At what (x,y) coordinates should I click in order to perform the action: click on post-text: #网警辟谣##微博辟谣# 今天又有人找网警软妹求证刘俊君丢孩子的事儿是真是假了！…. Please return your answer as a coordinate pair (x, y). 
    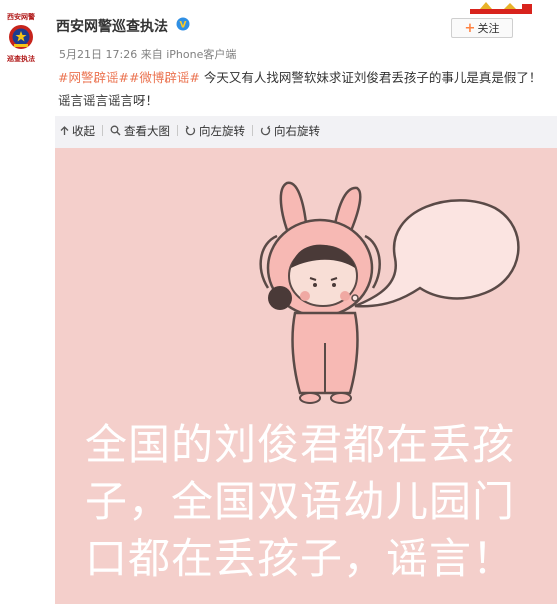
    Looking at the image, I should click on (304, 89).